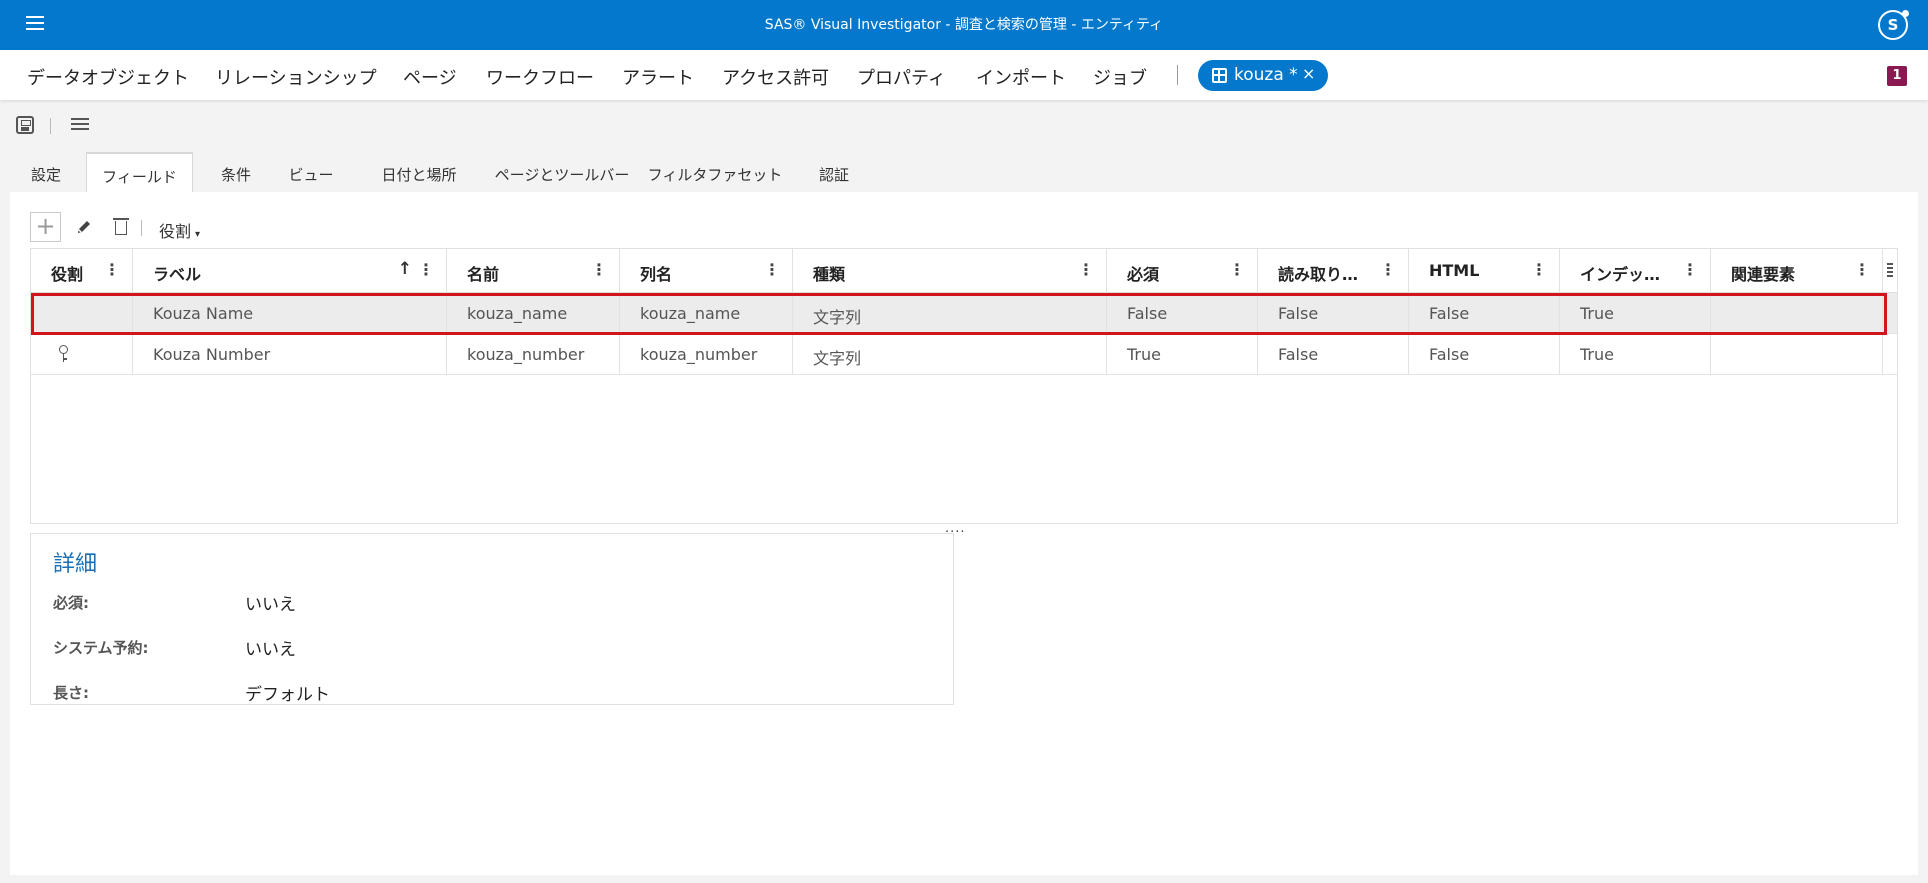 The image size is (1928, 883). Describe the element at coordinates (296, 77) in the screenshot. I see `menu-relationships: リレーションシップ` at that location.